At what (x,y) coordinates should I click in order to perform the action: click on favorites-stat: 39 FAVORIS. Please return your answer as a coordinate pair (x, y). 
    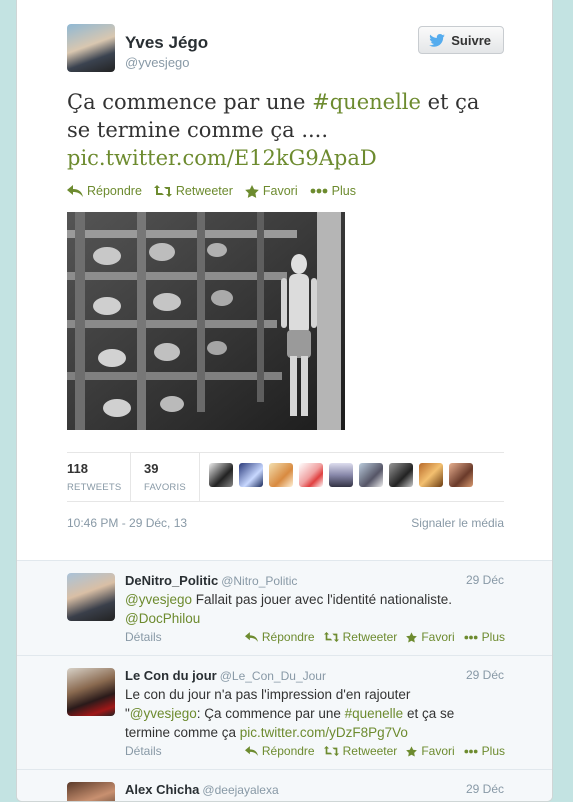
    Looking at the image, I should click on (165, 477).